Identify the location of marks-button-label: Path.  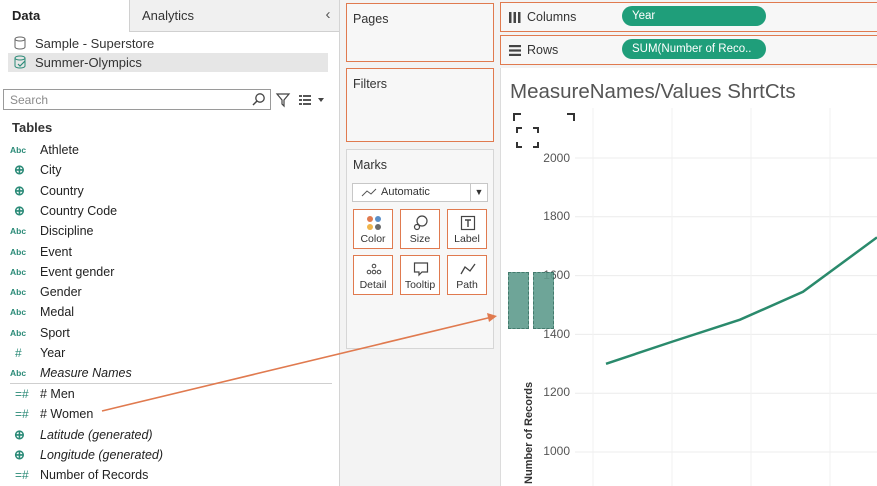
(467, 285).